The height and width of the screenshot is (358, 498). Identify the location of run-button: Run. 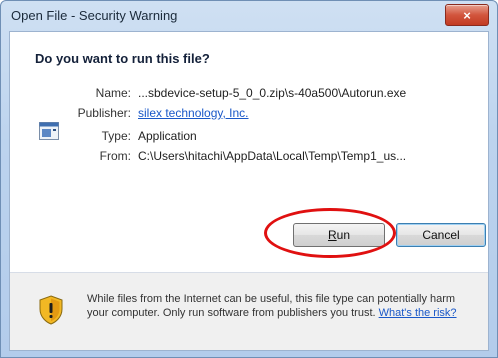
(339, 235).